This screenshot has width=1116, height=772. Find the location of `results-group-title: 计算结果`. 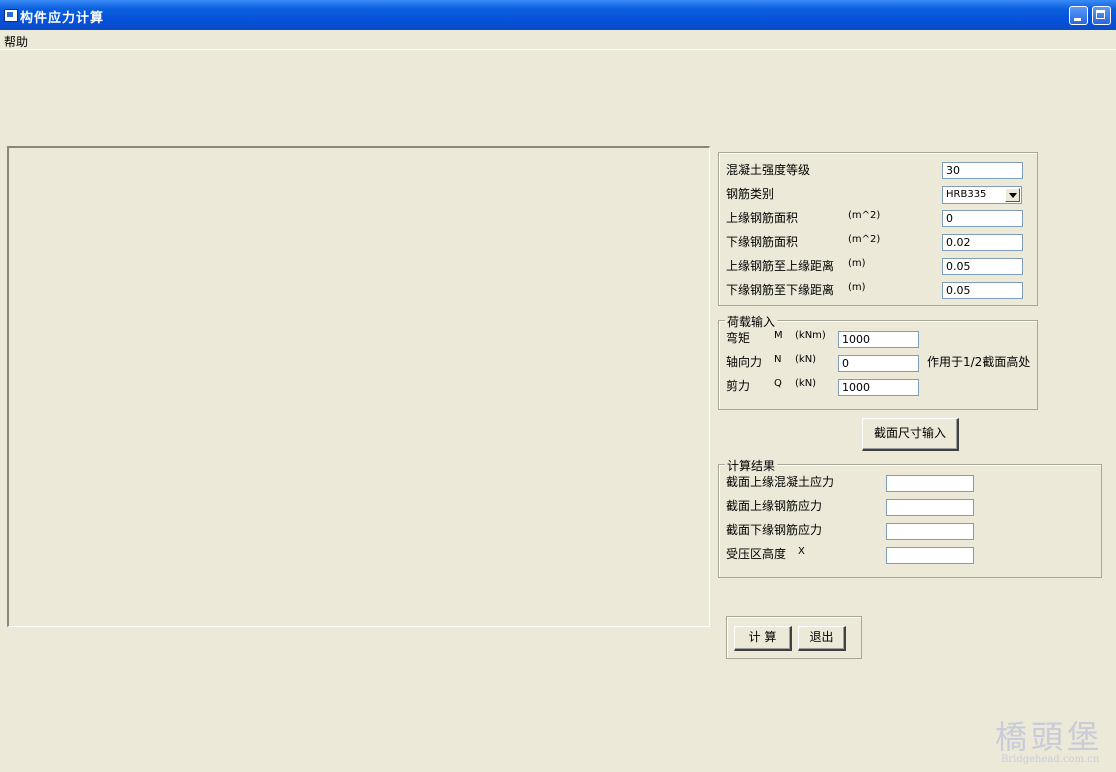

results-group-title: 计算结果 is located at coordinates (751, 465).